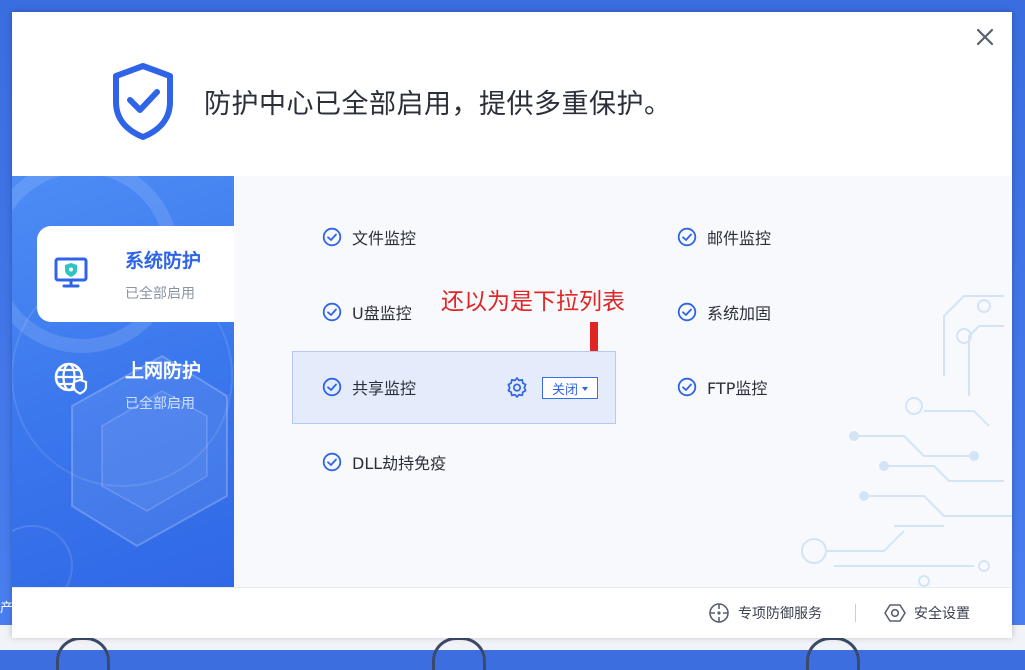 The height and width of the screenshot is (670, 1025). I want to click on annotation-text: 还以为是下拉列表, so click(533, 302).